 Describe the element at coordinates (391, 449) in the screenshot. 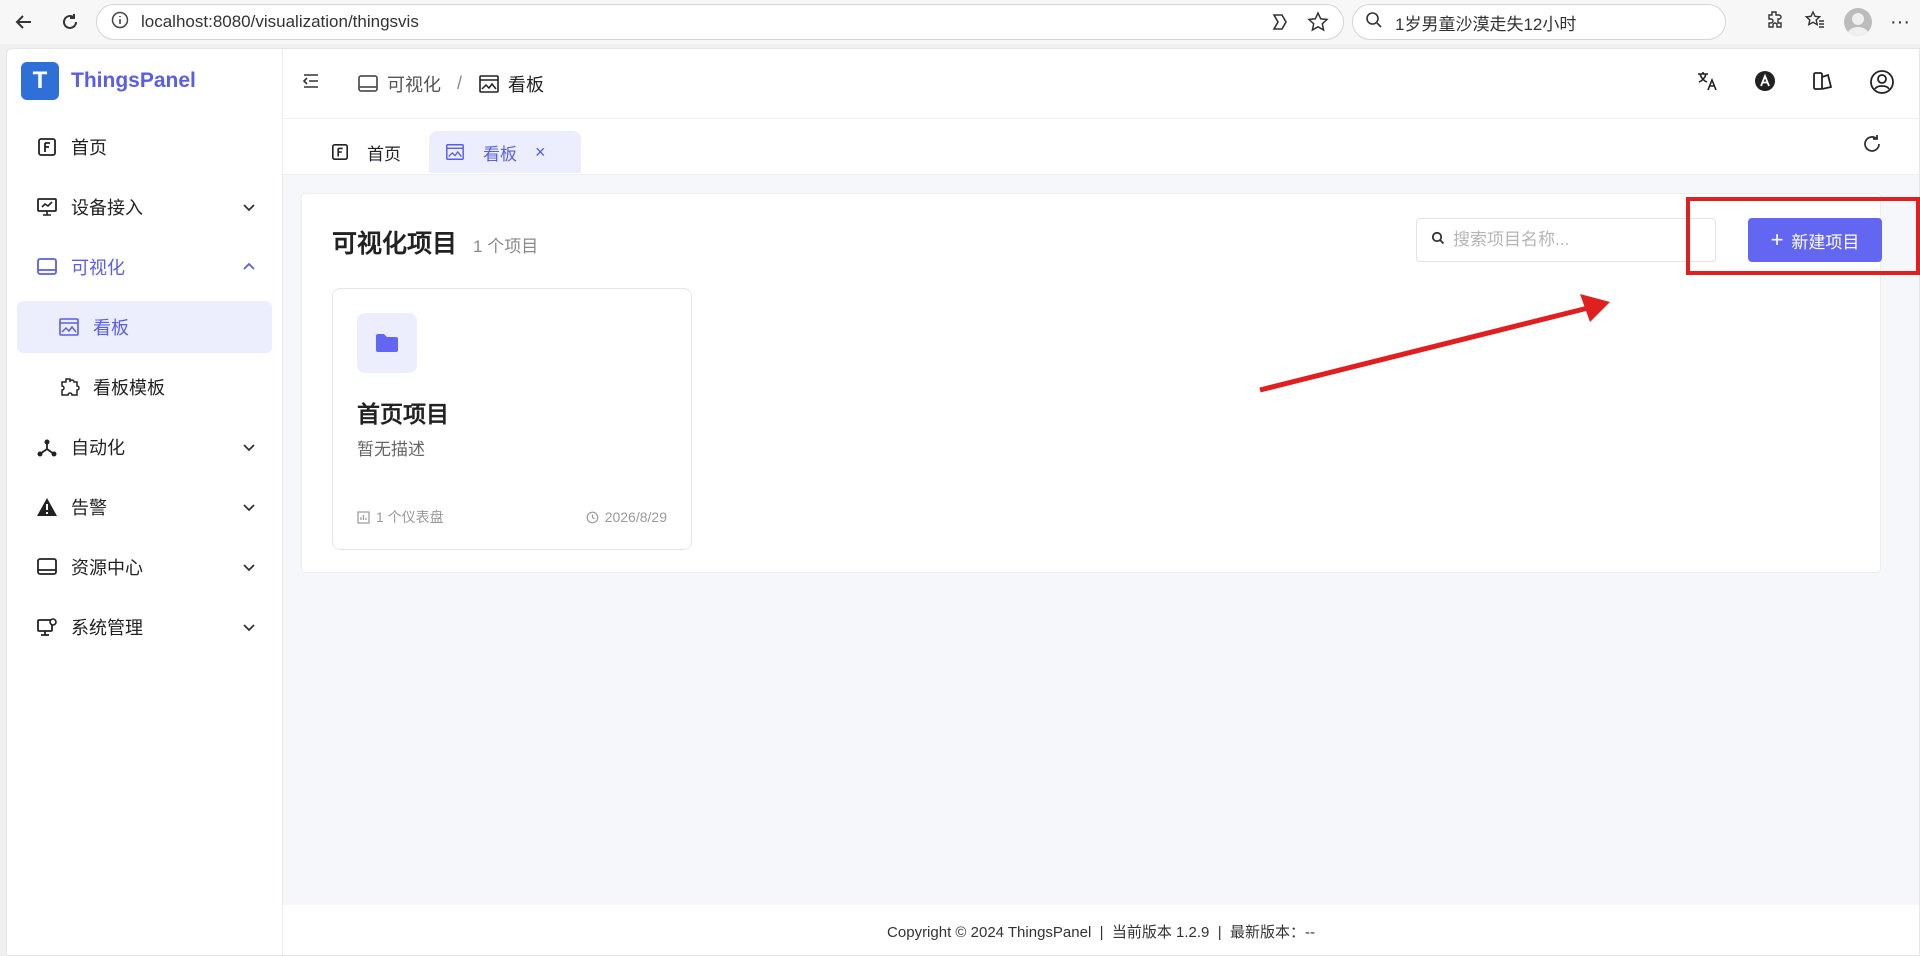

I see `project-description: 暂无描述` at that location.